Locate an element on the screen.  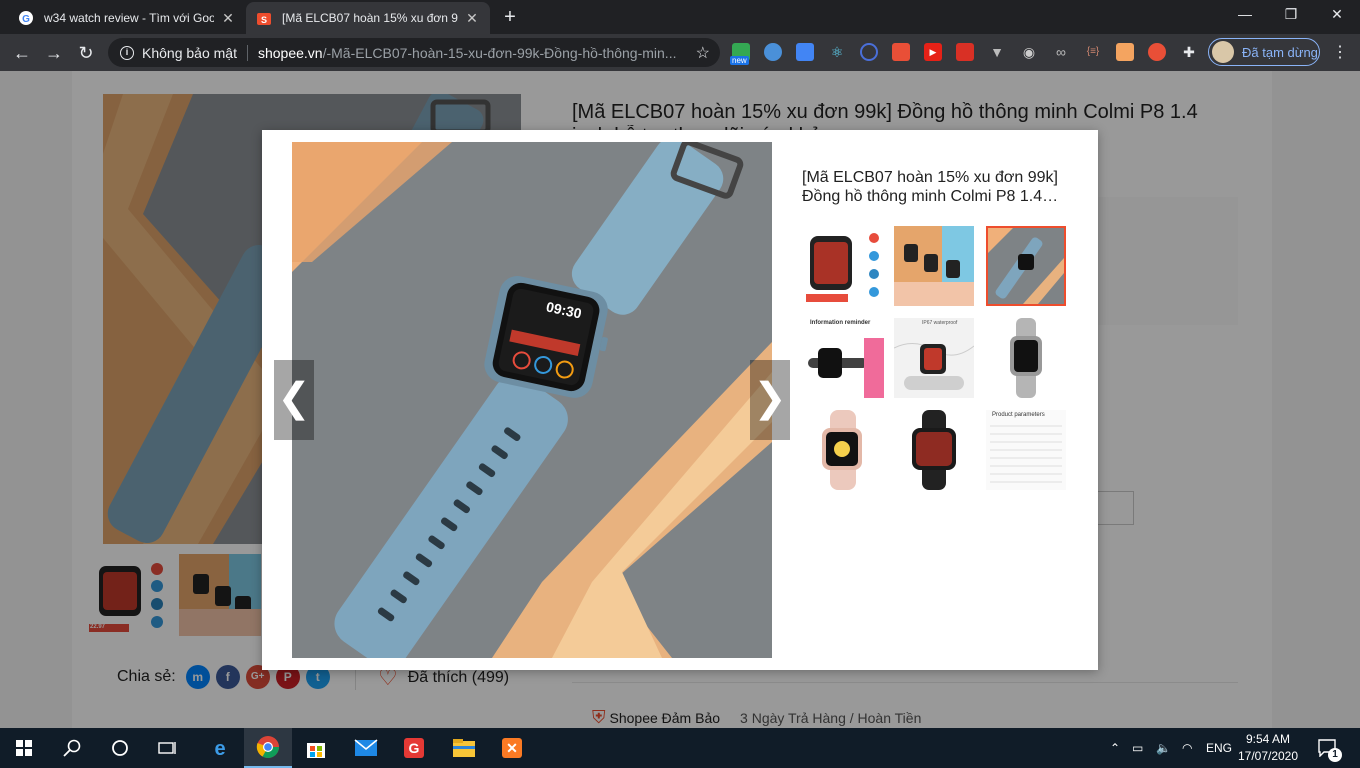
puzzle-icon: ✚ is located at coordinates (1189, 52).